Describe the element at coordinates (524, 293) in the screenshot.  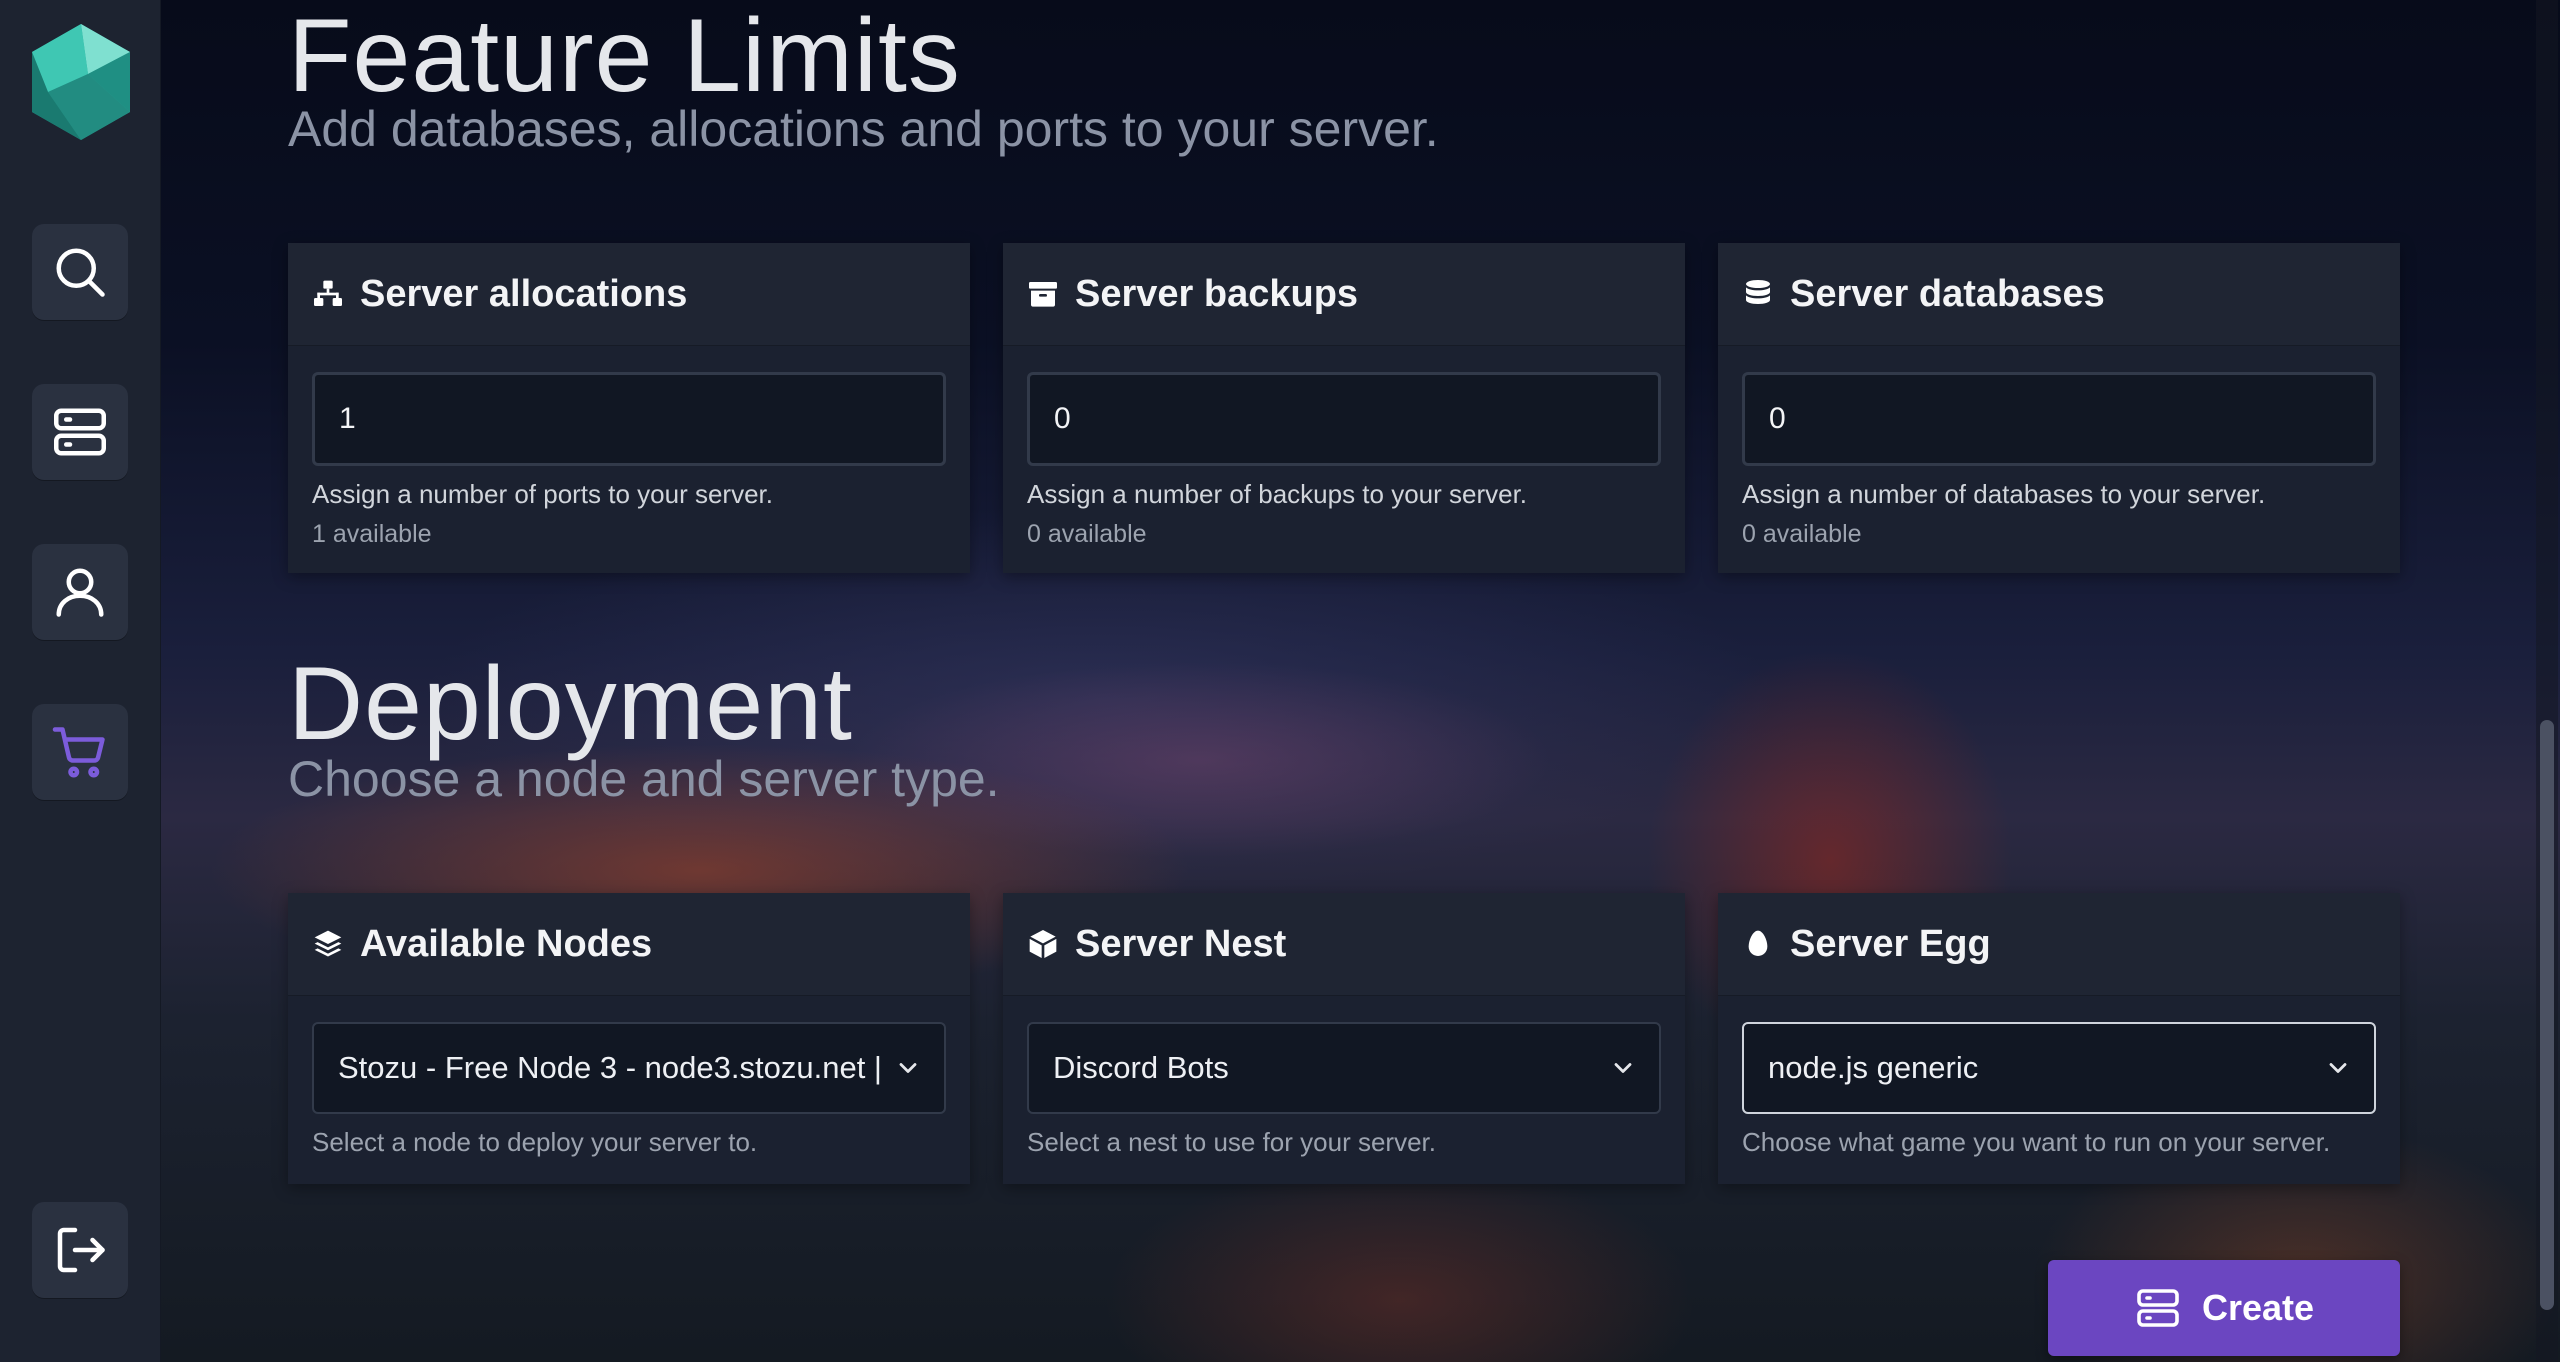
I see `card-title: Server allocations` at that location.